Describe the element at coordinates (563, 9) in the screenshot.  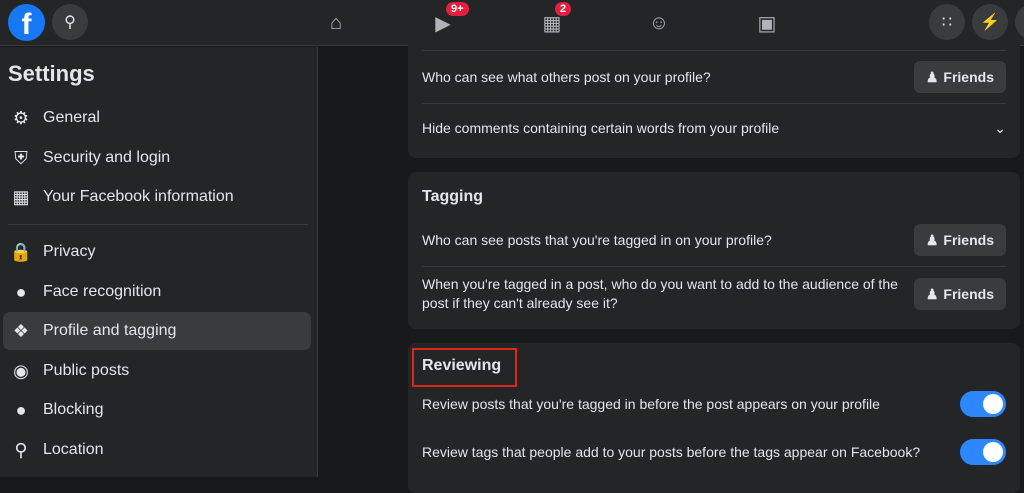
I see `marketplace-badge: 2` at that location.